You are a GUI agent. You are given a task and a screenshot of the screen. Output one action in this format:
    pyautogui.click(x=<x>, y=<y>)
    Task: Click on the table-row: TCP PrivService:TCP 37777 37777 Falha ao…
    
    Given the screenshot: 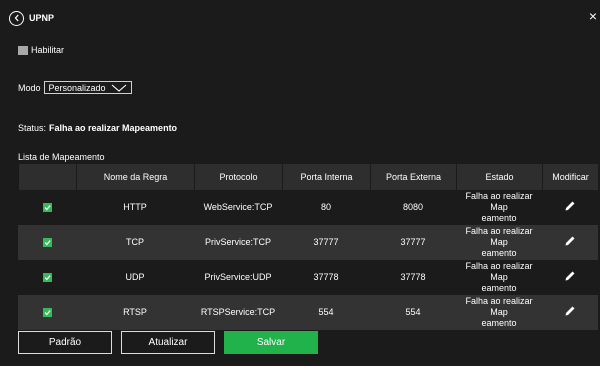 What is the action you would take?
    pyautogui.click(x=308, y=242)
    